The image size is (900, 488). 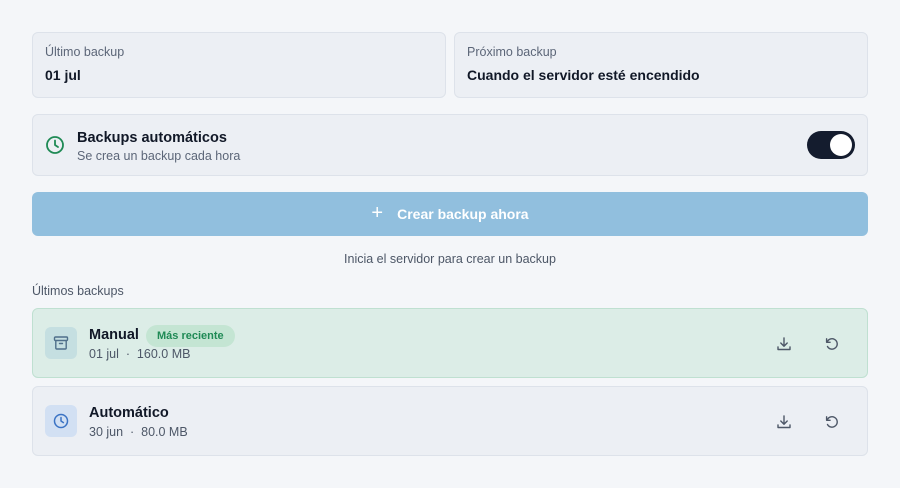 I want to click on archive-icon, so click(x=61, y=343).